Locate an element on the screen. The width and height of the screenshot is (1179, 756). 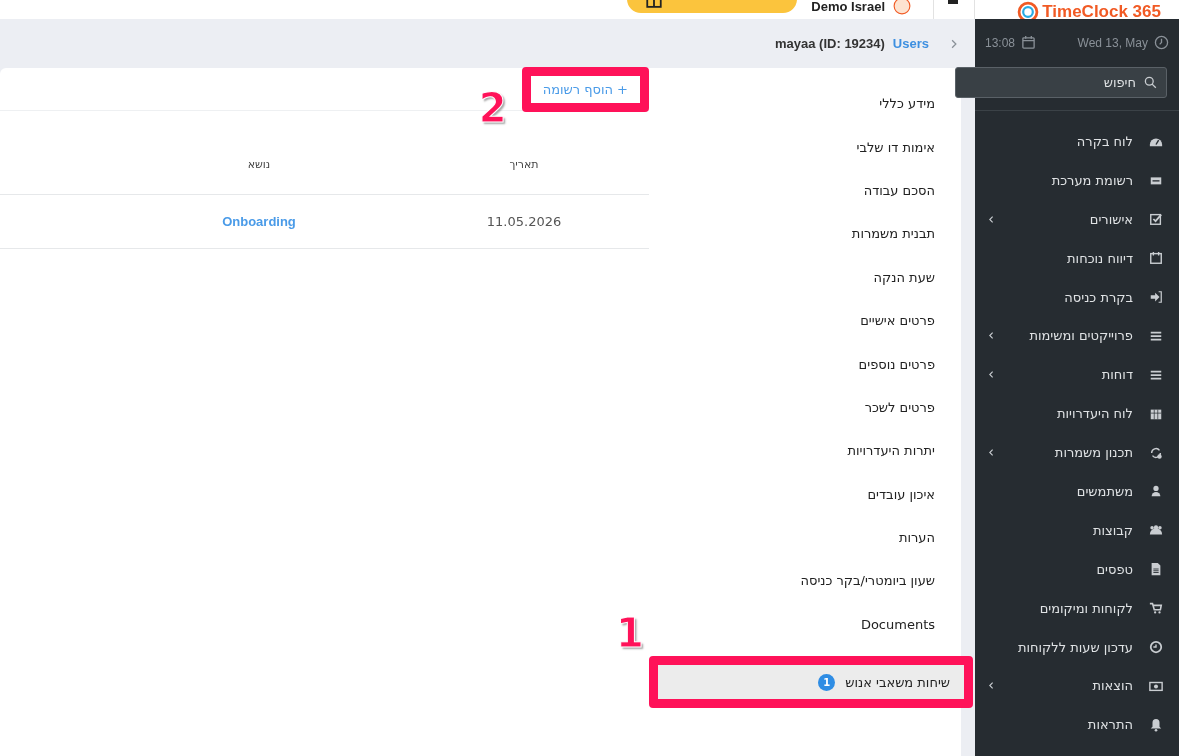
bell-icon is located at coordinates (1156, 724).